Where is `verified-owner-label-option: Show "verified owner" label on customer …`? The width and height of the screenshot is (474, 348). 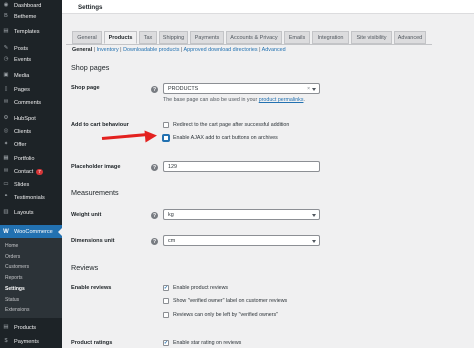 verified-owner-label-option: Show "verified owner" label on customer … is located at coordinates (225, 301).